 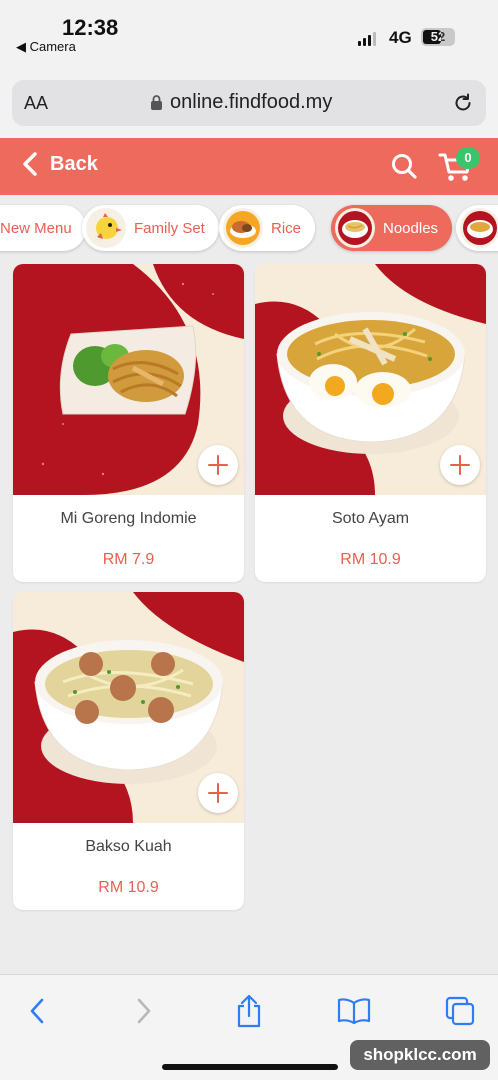 What do you see at coordinates (128, 707) in the screenshot?
I see `bakso-kuah-image` at bounding box center [128, 707].